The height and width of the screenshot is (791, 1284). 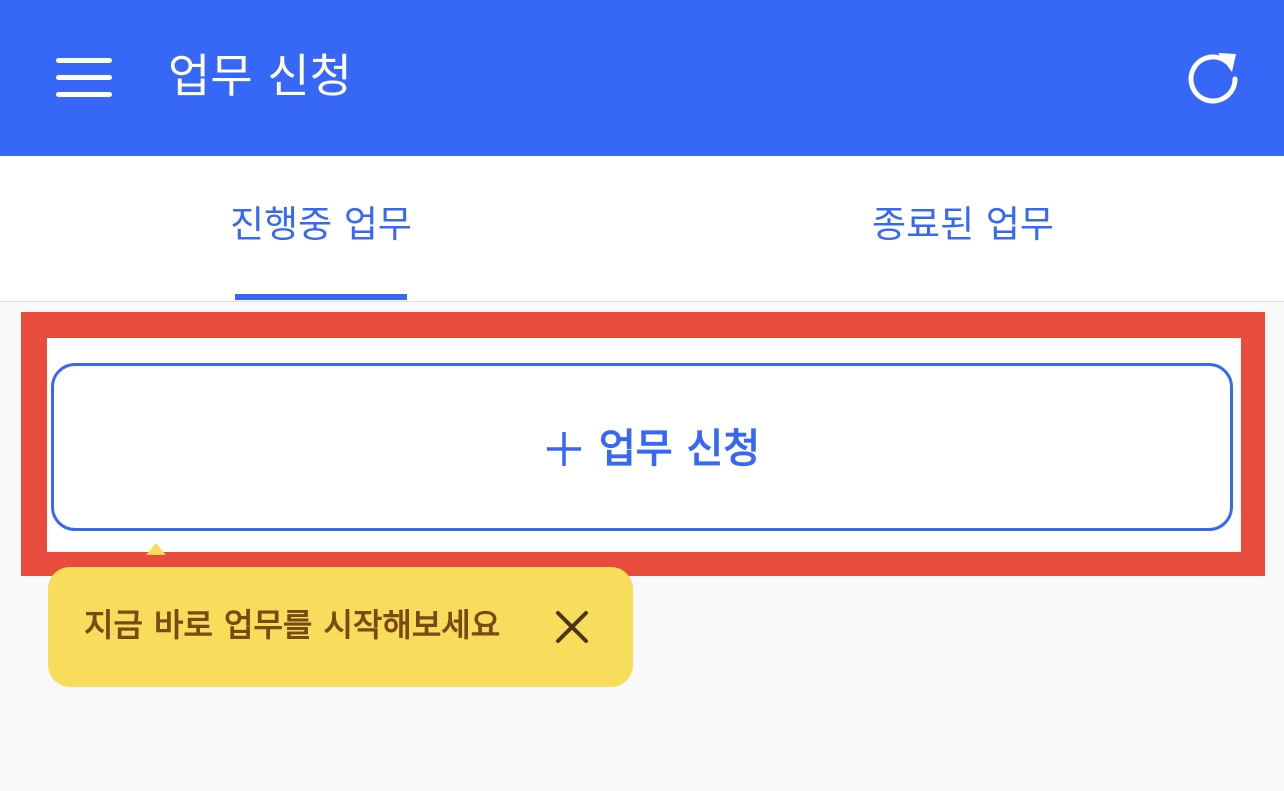 What do you see at coordinates (963, 224) in the screenshot?
I see `tab-completed-label: 종료된 업무` at bounding box center [963, 224].